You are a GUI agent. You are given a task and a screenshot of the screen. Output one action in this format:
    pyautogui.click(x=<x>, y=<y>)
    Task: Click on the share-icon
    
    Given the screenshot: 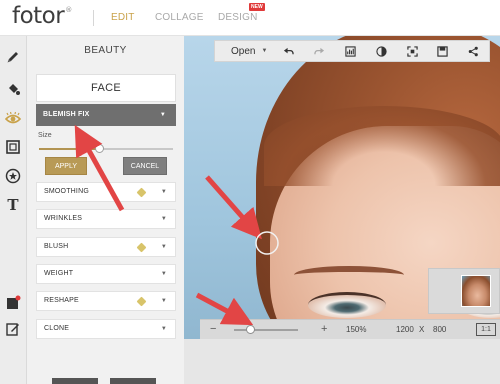 What is the action you would take?
    pyautogui.click(x=473, y=51)
    